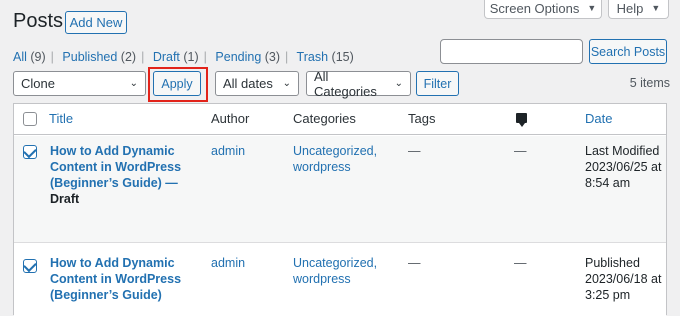  Describe the element at coordinates (521, 120) in the screenshot. I see `comment-icon` at that location.